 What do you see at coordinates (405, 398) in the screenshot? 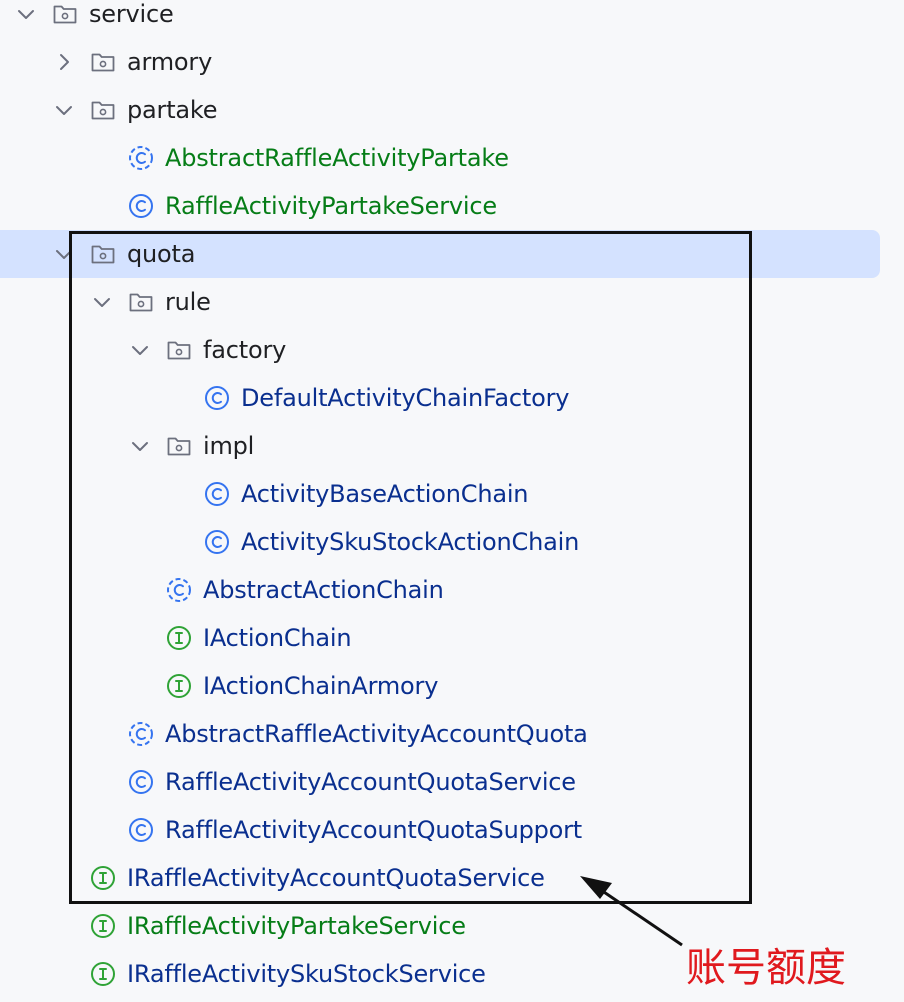
I see `tree-row-label: DefaultActivityChainFactory` at bounding box center [405, 398].